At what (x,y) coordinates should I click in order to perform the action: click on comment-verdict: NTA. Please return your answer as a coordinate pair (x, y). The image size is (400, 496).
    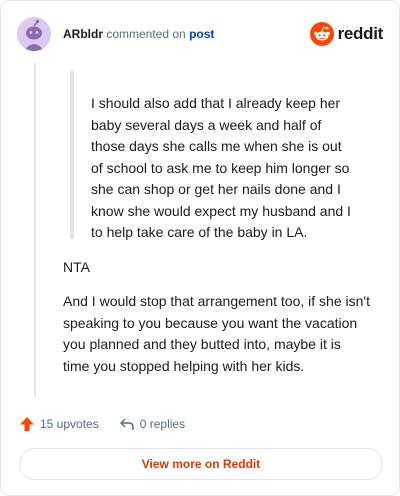
    Looking at the image, I should click on (76, 268).